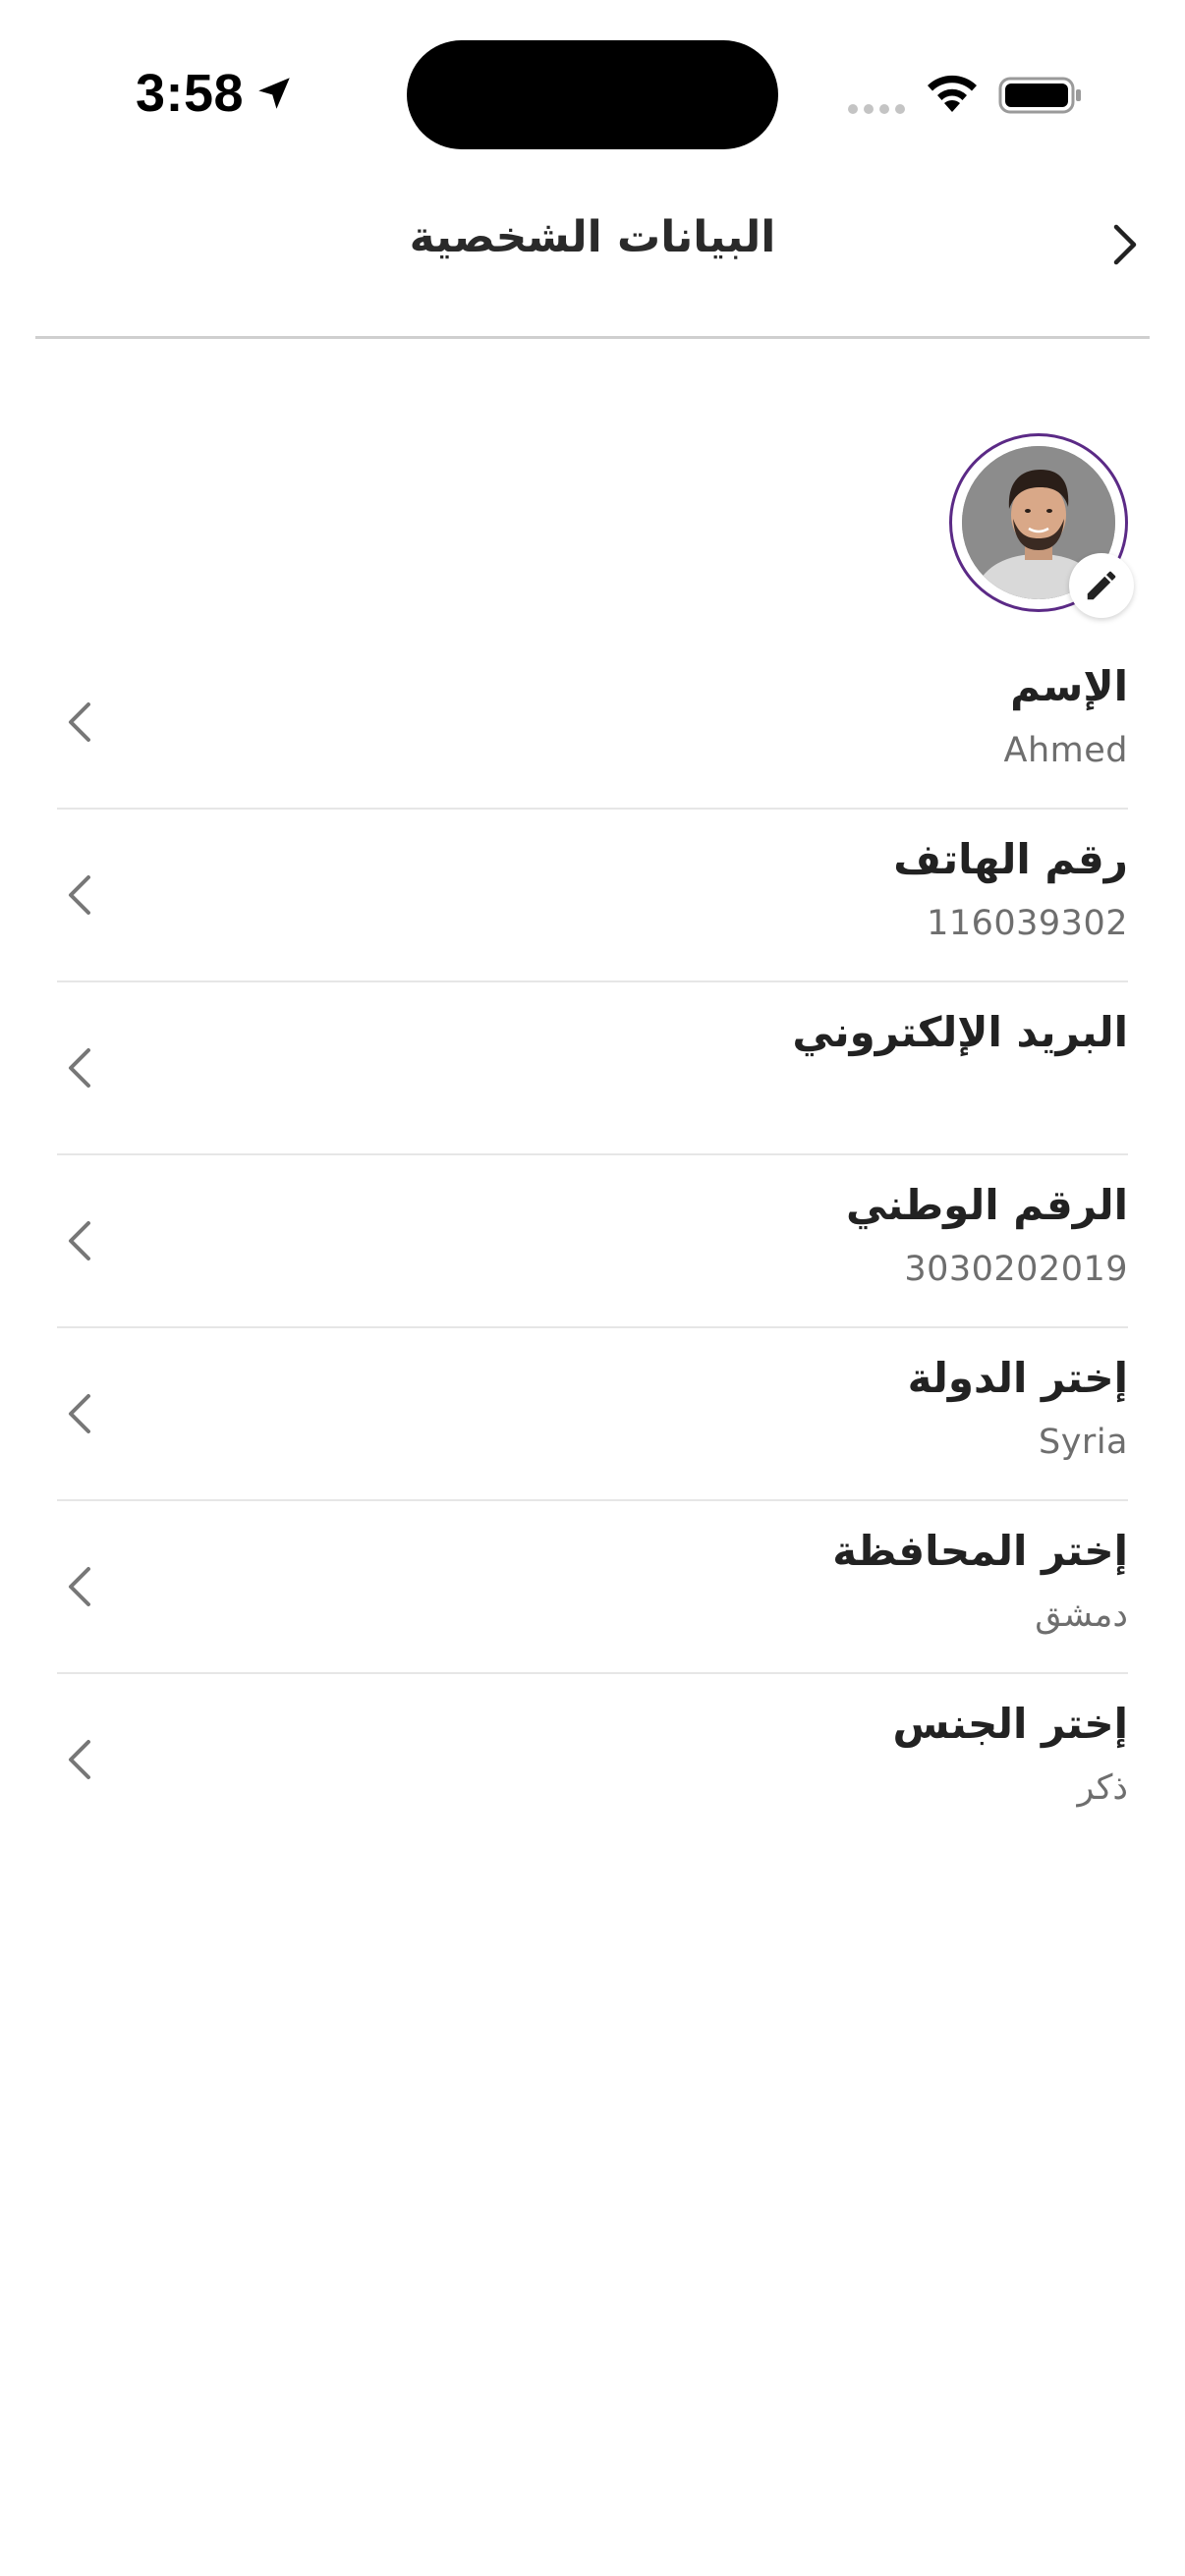 Image resolution: width=1185 pixels, height=2576 pixels. I want to click on pencil-icon, so click(1102, 585).